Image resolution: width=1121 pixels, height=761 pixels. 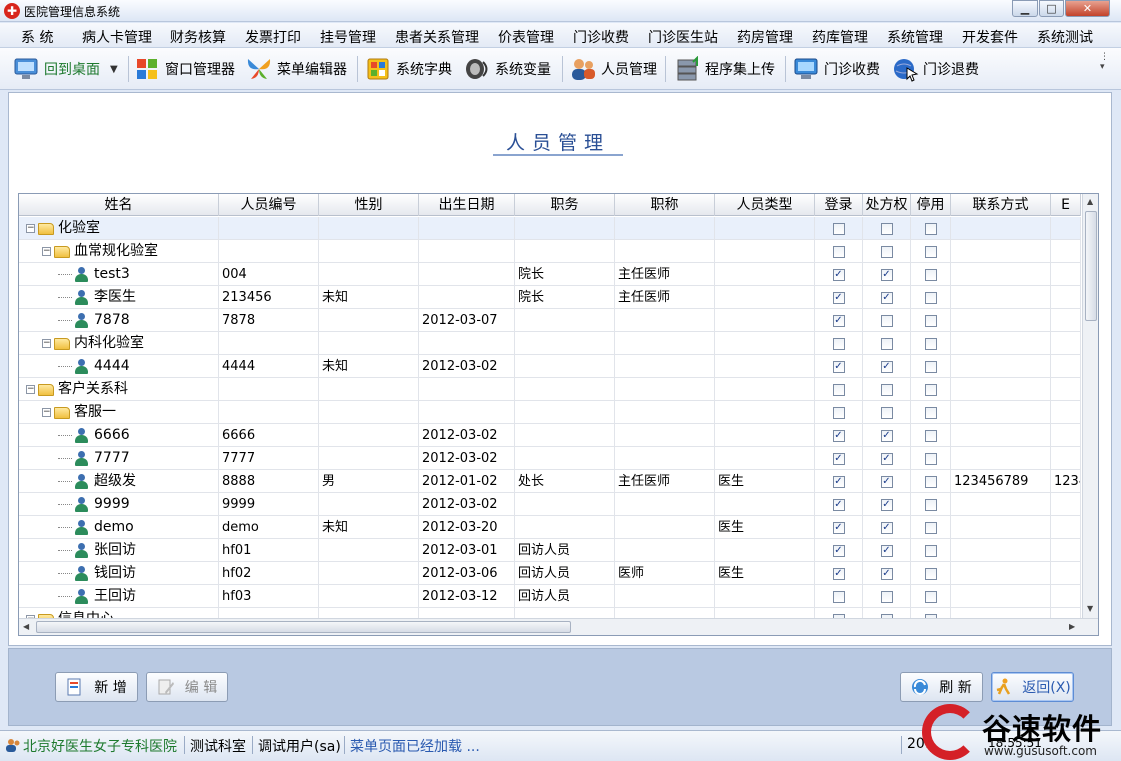 I want to click on scroll-up-icon: ▲, so click(x=1090, y=201).